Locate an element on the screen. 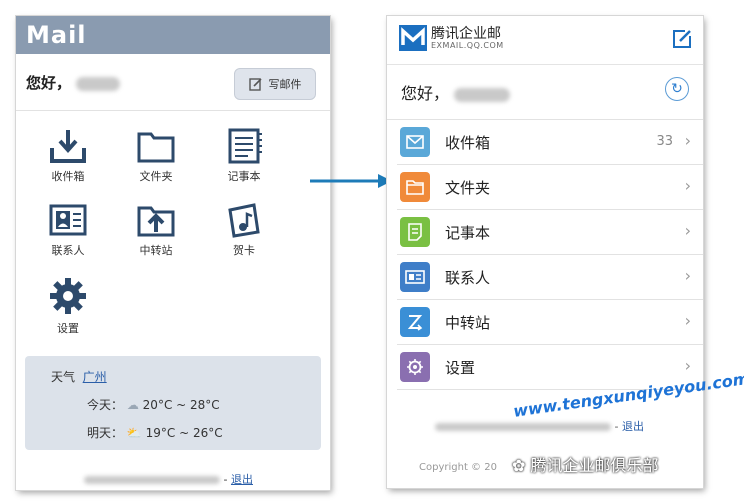 This screenshot has width=744, height=504. menu-label: 记事本 is located at coordinates (468, 233).